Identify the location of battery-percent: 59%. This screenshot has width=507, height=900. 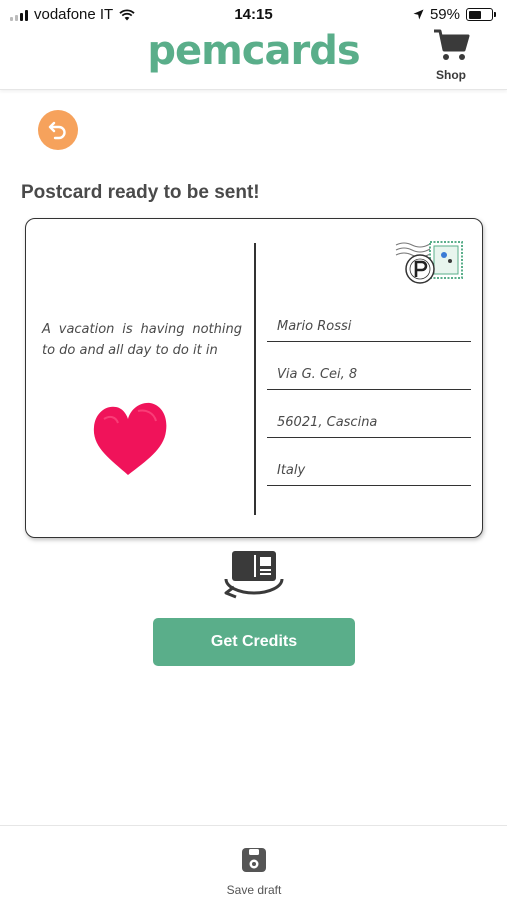
(444, 14).